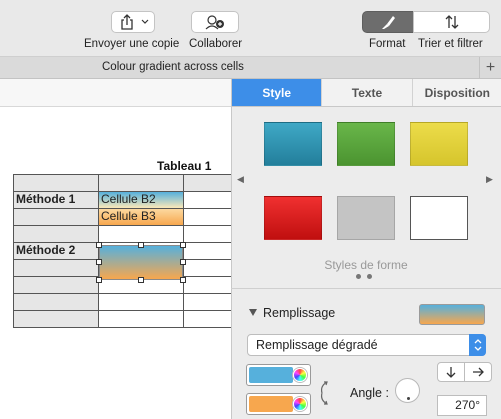  What do you see at coordinates (387, 44) in the screenshot?
I see `format-label: Format` at bounding box center [387, 44].